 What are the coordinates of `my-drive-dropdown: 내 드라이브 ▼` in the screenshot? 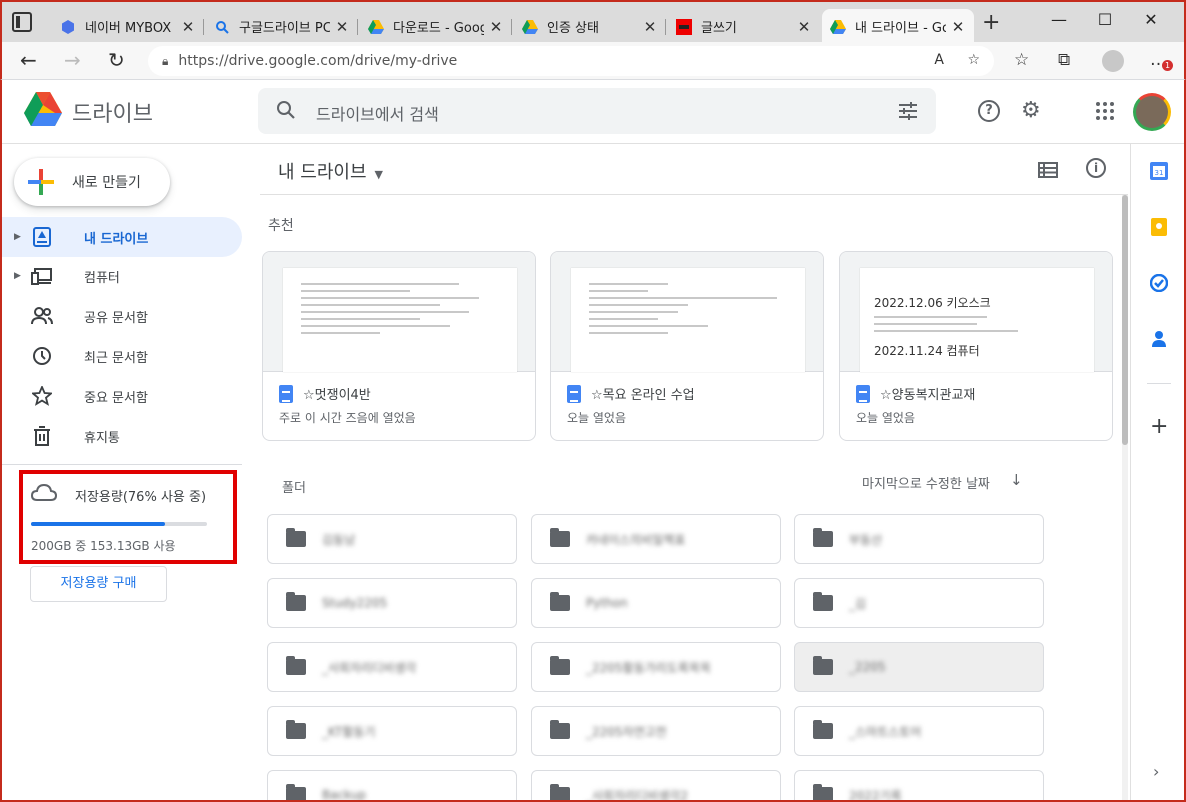 It's located at (330, 171).